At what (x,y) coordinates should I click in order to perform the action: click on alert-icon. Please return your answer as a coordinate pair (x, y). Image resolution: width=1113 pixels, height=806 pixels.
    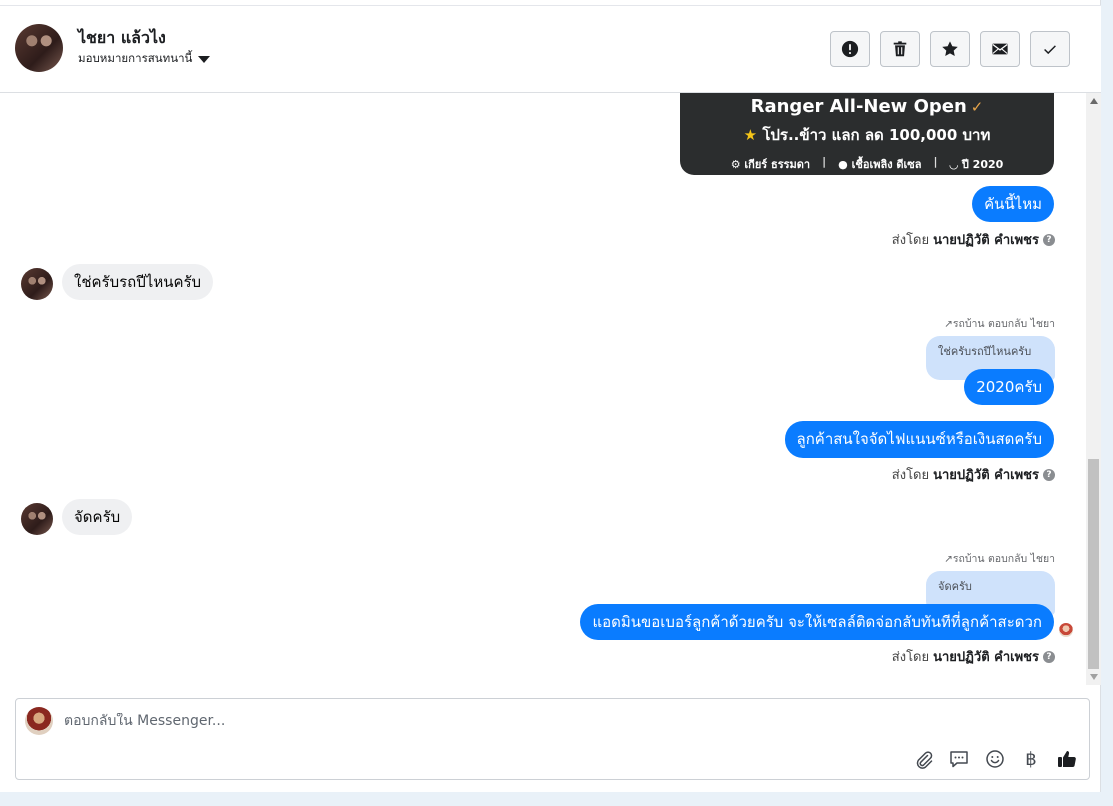
    Looking at the image, I should click on (850, 49).